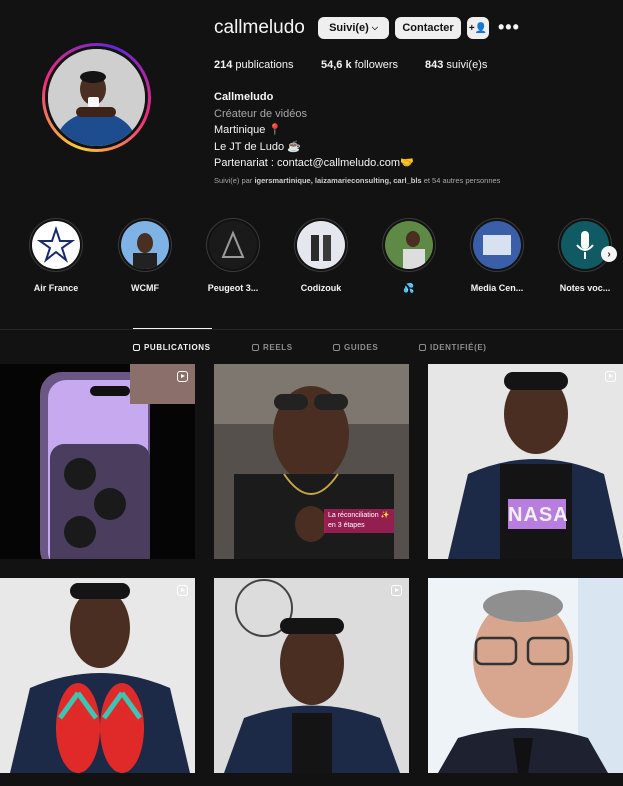 The width and height of the screenshot is (623, 786). Describe the element at coordinates (172, 347) in the screenshot. I see `tab-publications: PUBLICATIONS` at that location.